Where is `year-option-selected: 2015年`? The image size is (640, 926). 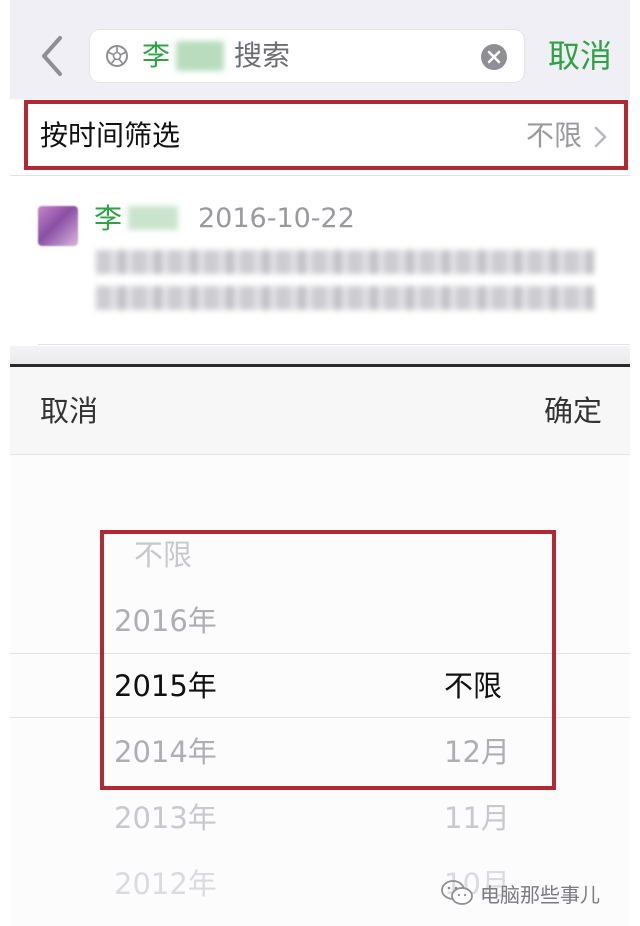 year-option-selected: 2015年 is located at coordinates (165, 686).